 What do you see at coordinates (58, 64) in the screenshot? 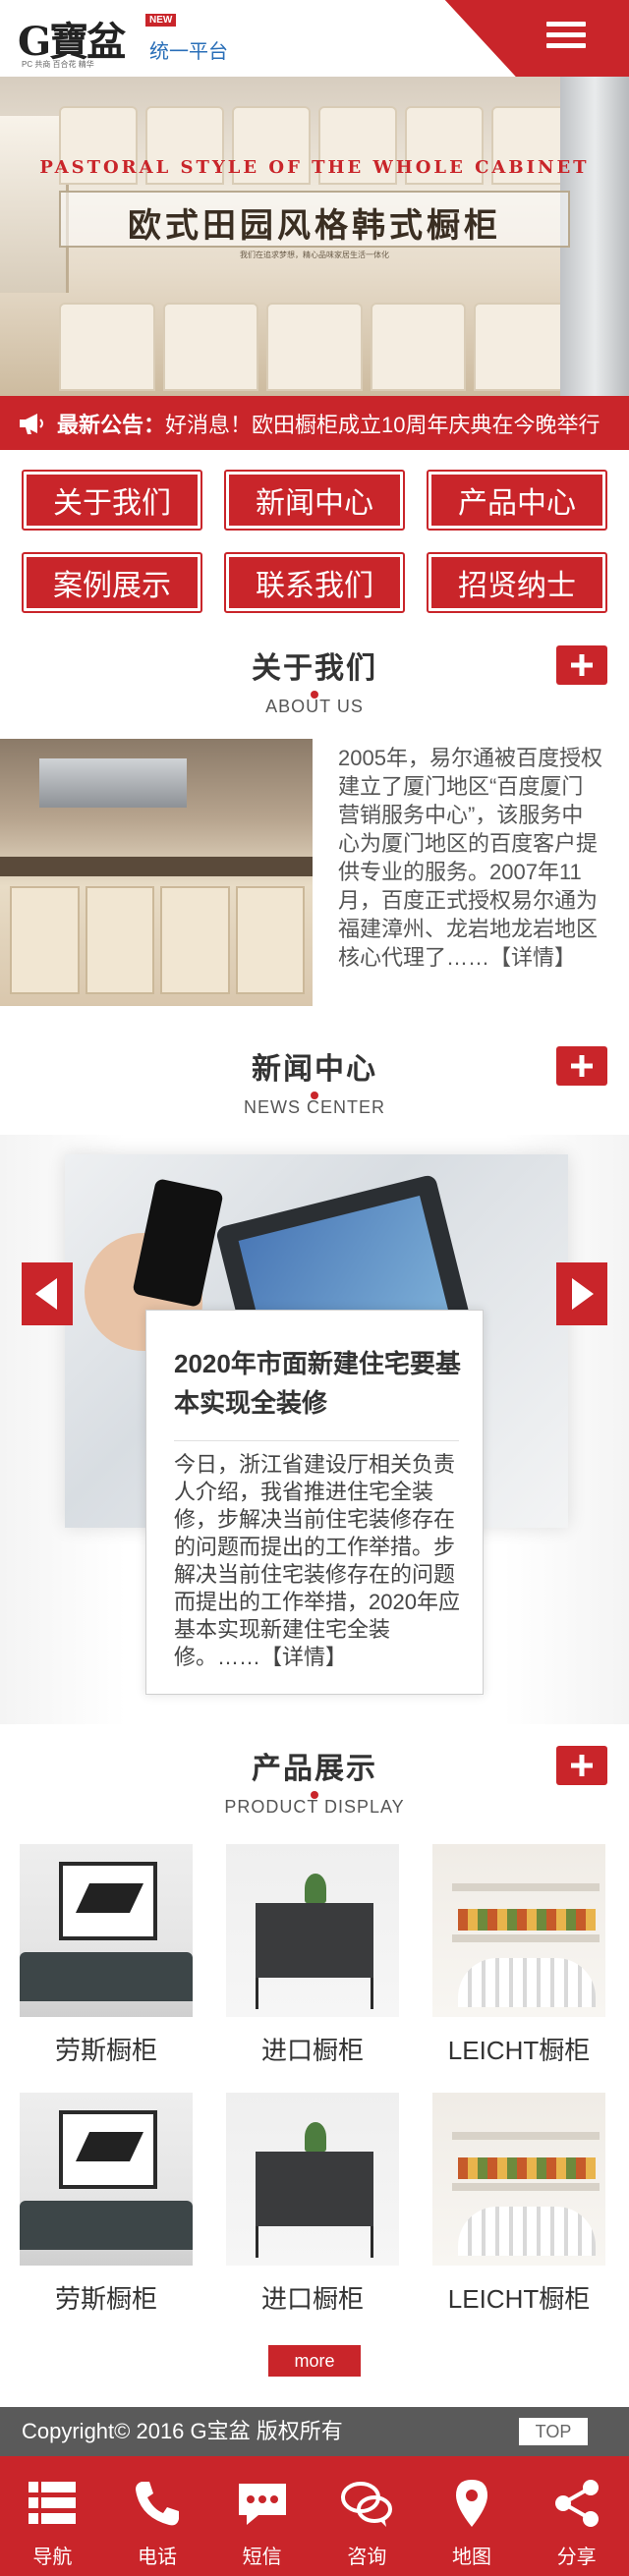
I see `logo-tagline: PC 共商 百合花 精华` at bounding box center [58, 64].